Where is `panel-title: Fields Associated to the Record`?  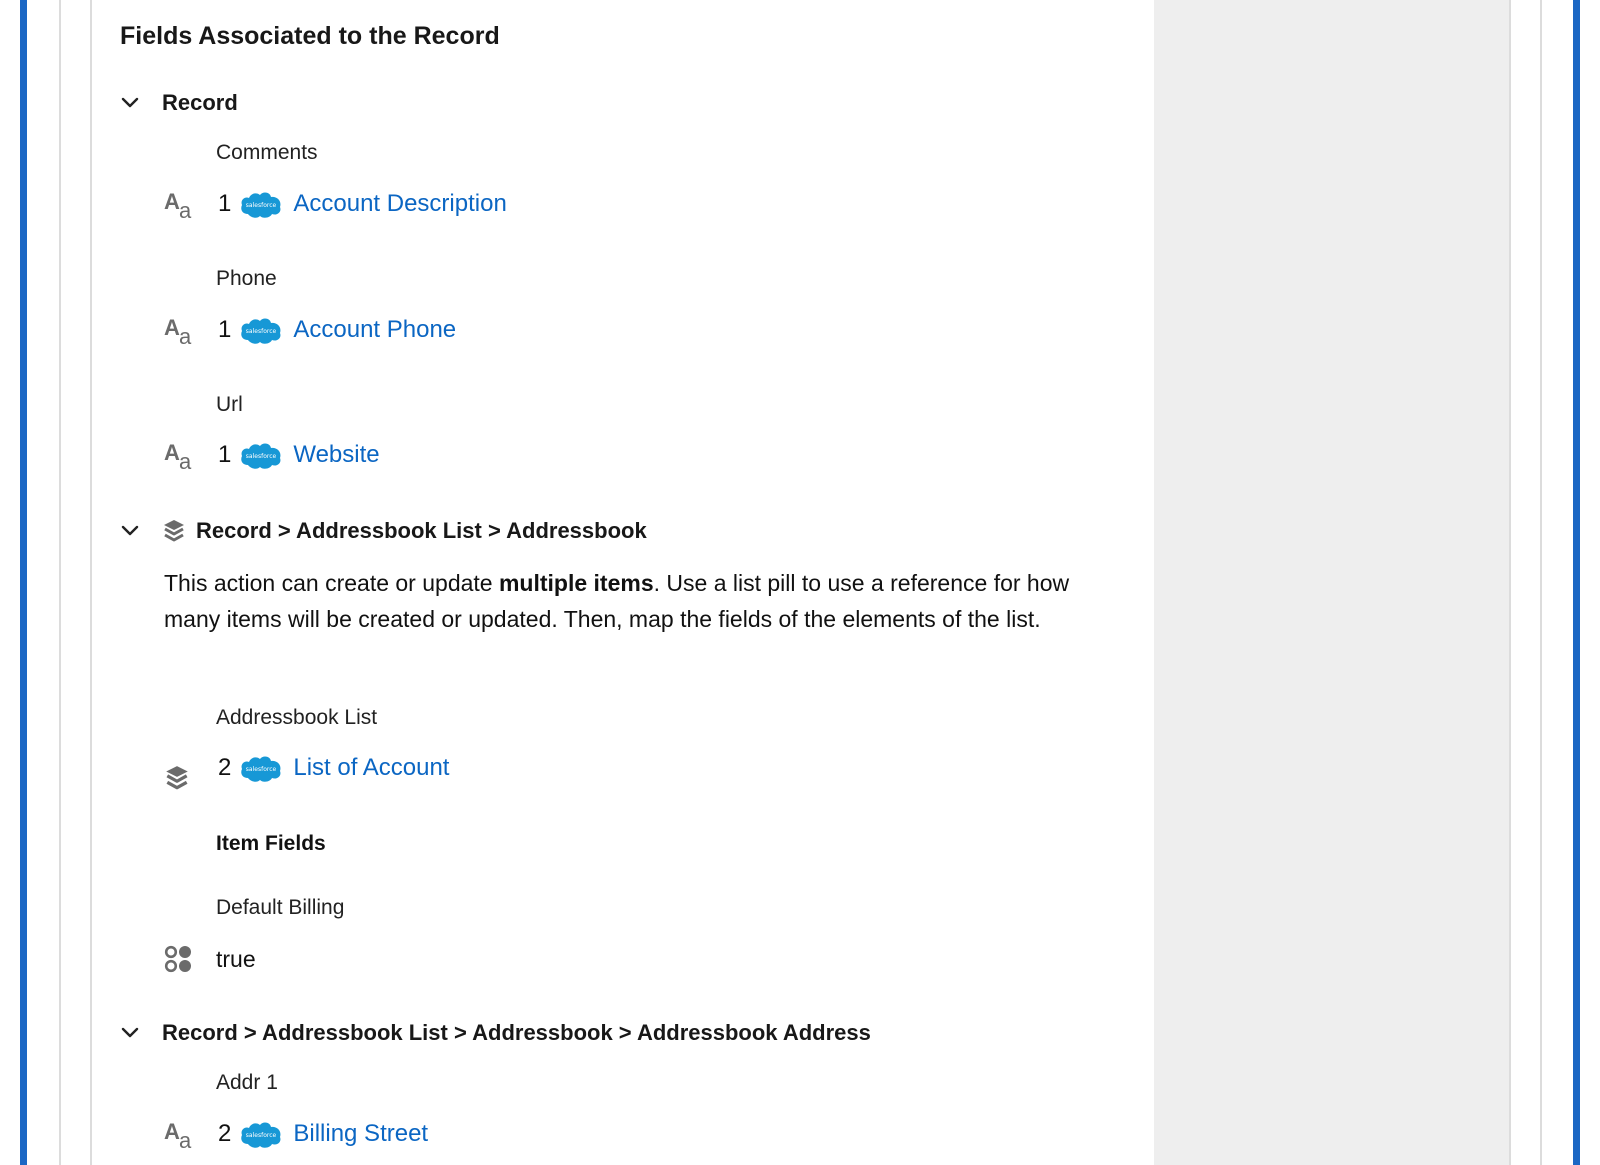
panel-title: Fields Associated to the Record is located at coordinates (310, 36).